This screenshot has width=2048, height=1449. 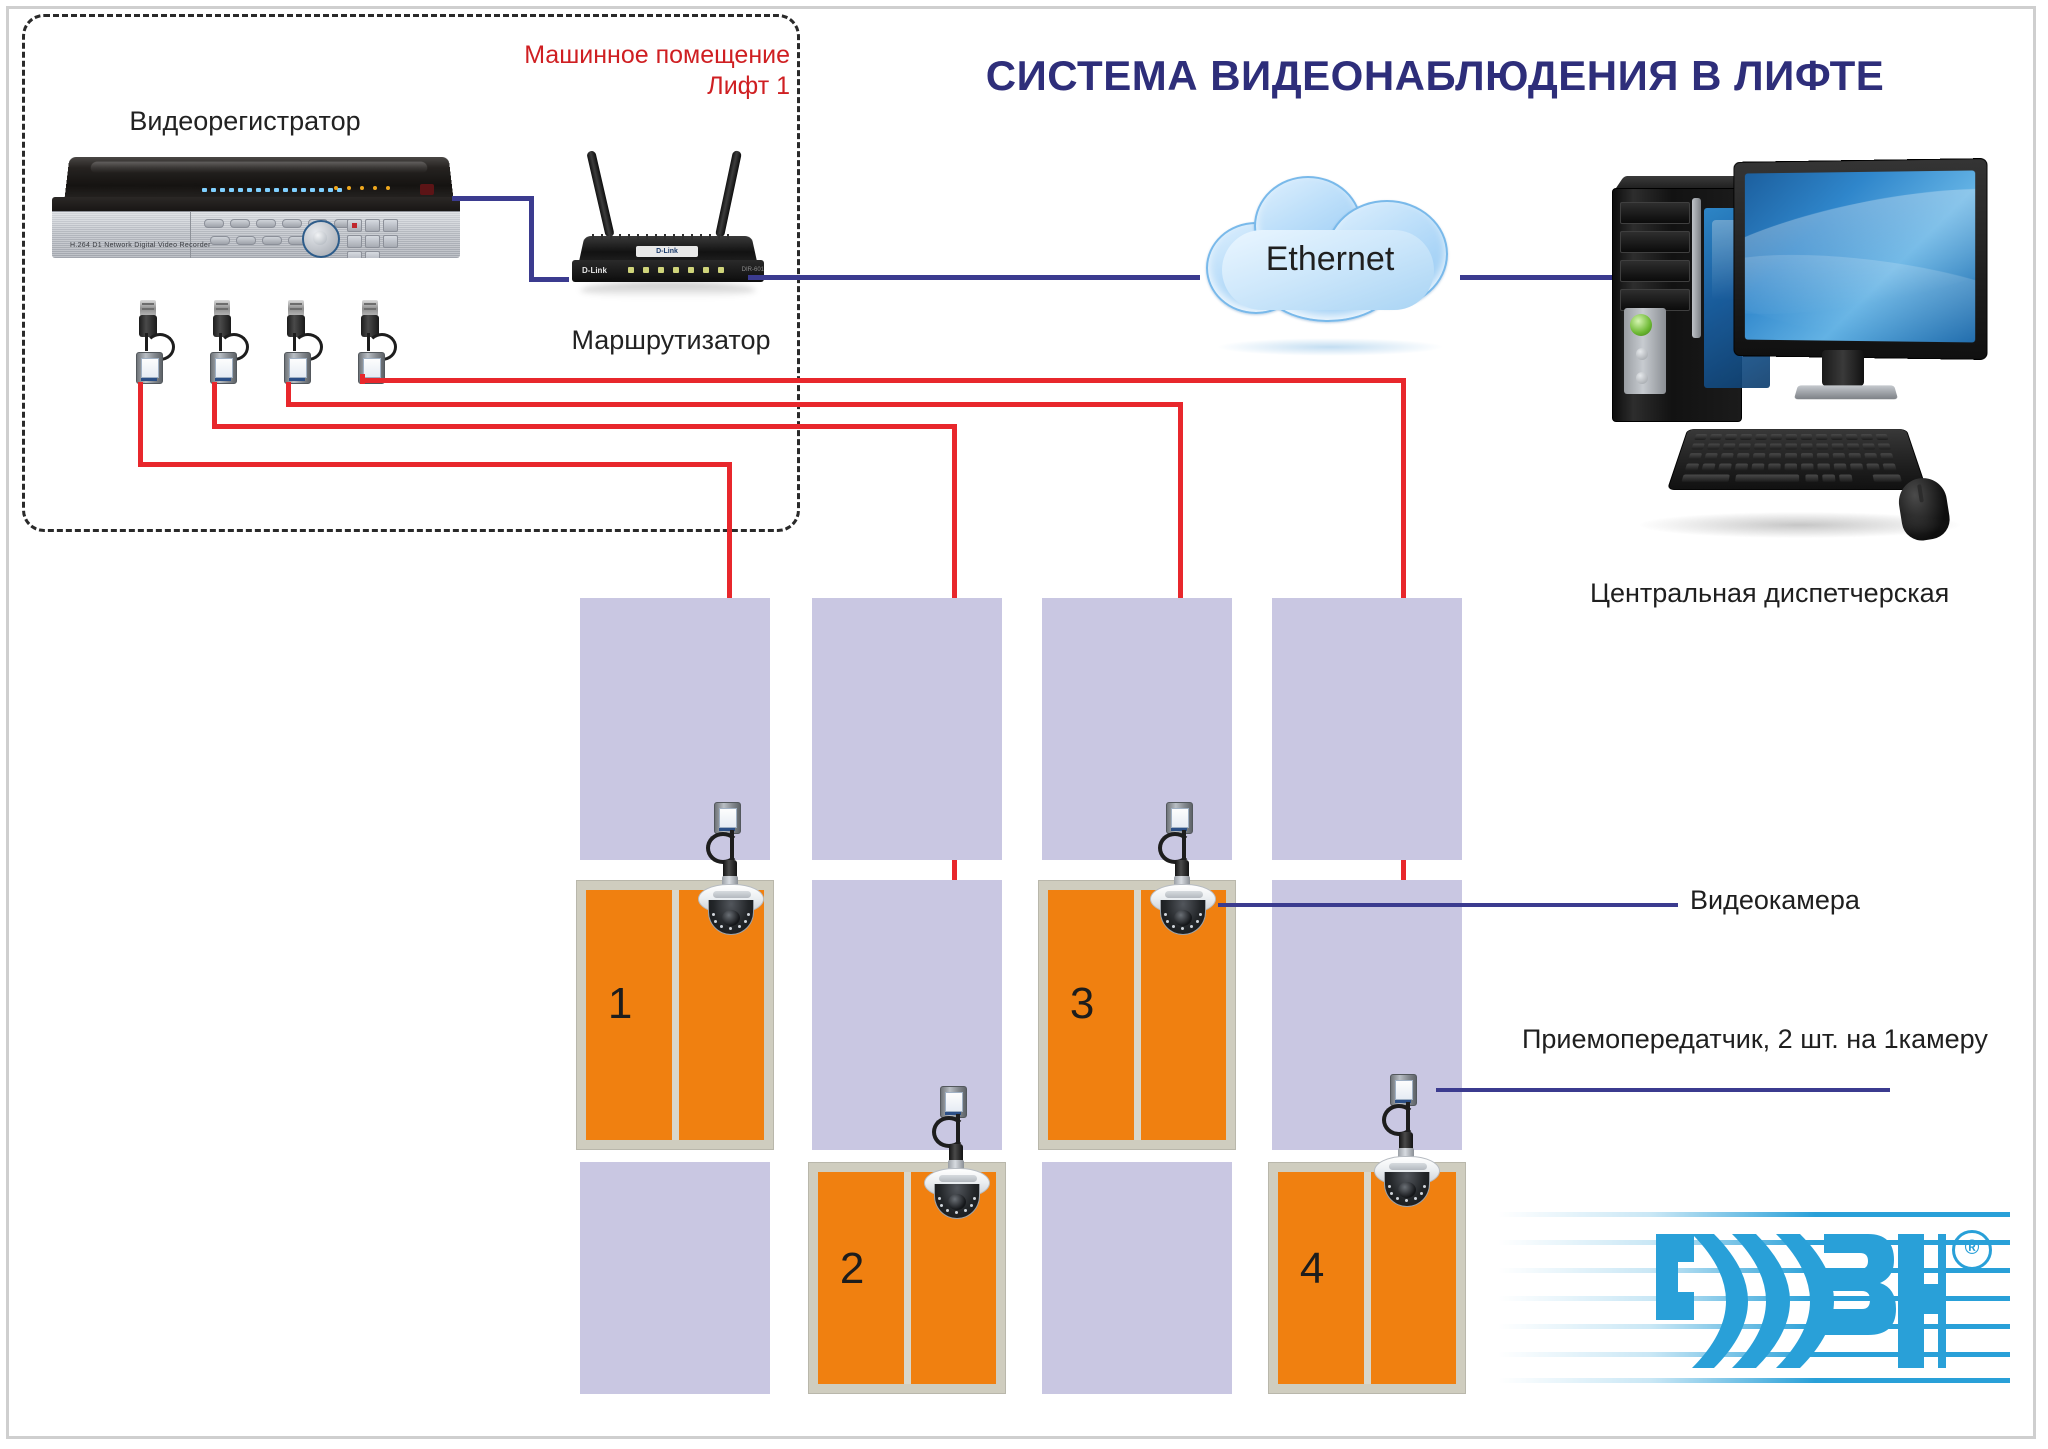 I want to click on shaft-cell-c3r3, so click(x=1137, y=1278).